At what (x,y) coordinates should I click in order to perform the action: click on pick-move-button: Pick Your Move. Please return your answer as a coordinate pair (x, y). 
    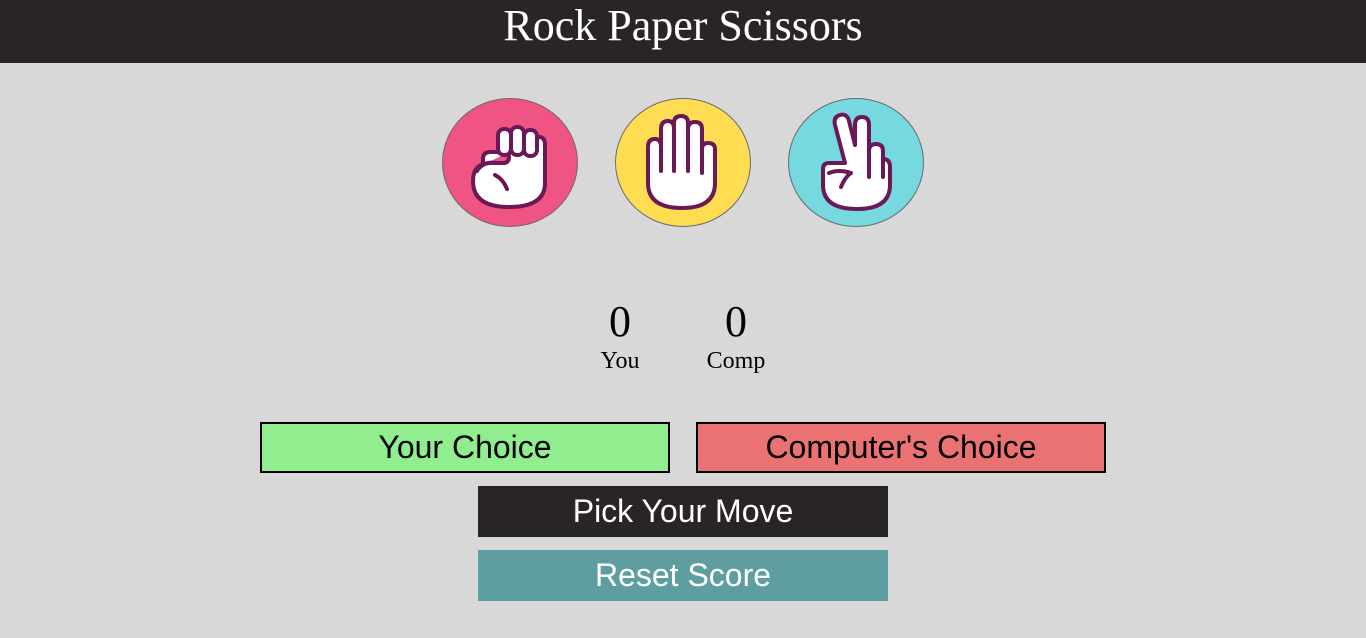
    Looking at the image, I should click on (683, 511).